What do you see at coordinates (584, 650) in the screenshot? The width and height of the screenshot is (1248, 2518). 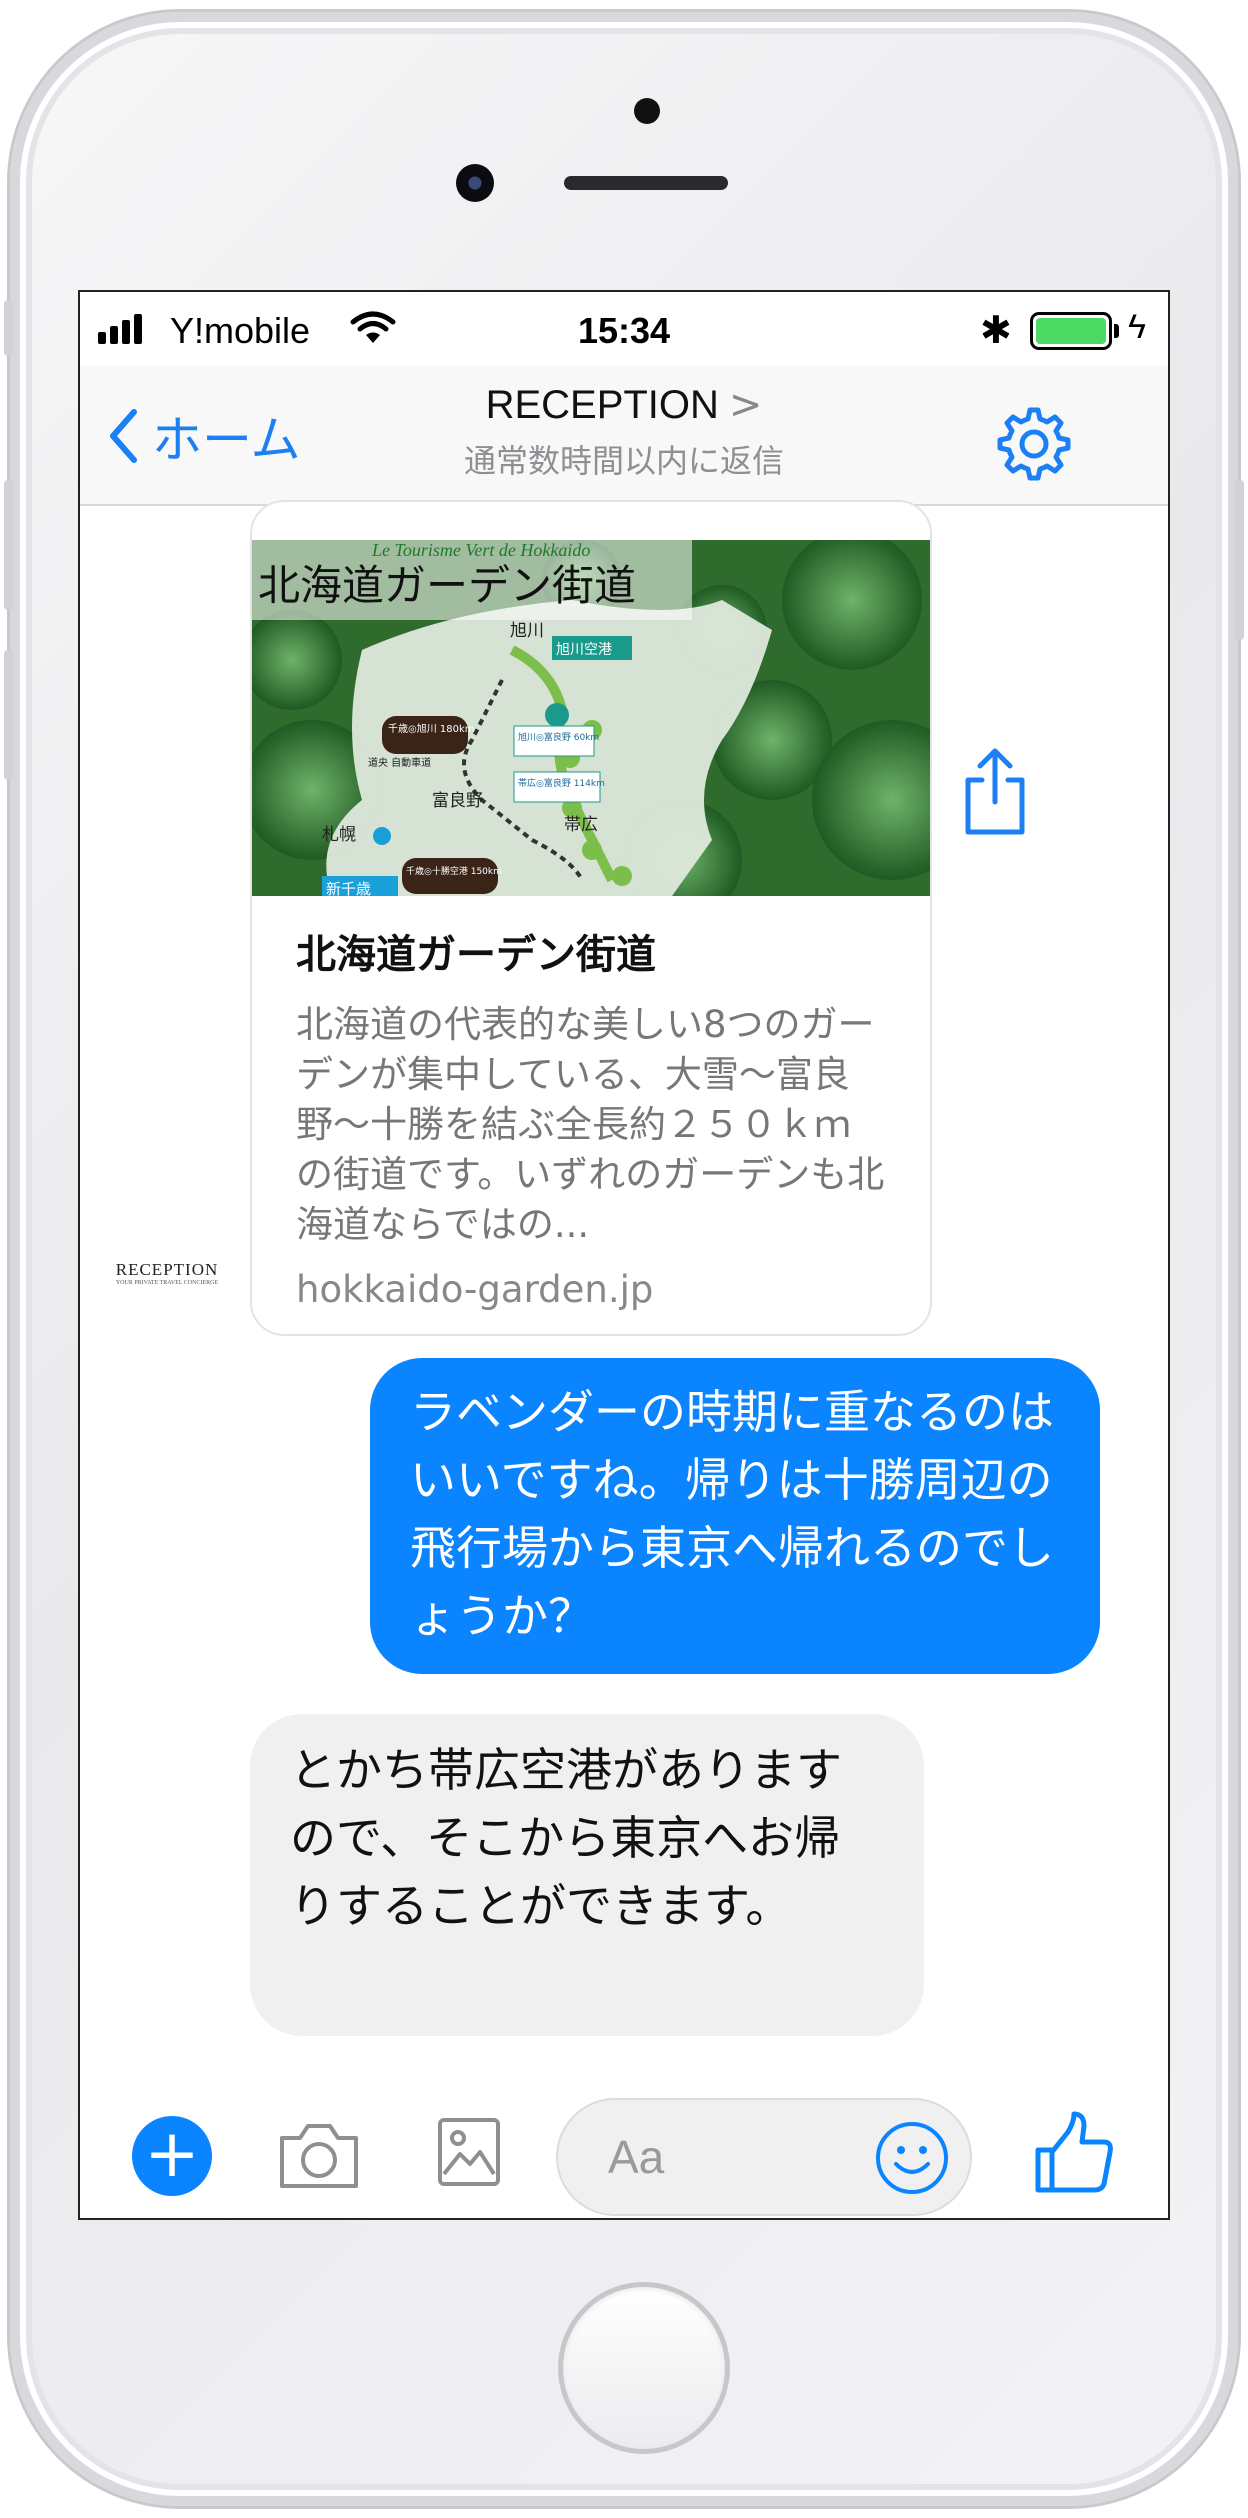 I see `map-label-airport: 旭川空港` at bounding box center [584, 650].